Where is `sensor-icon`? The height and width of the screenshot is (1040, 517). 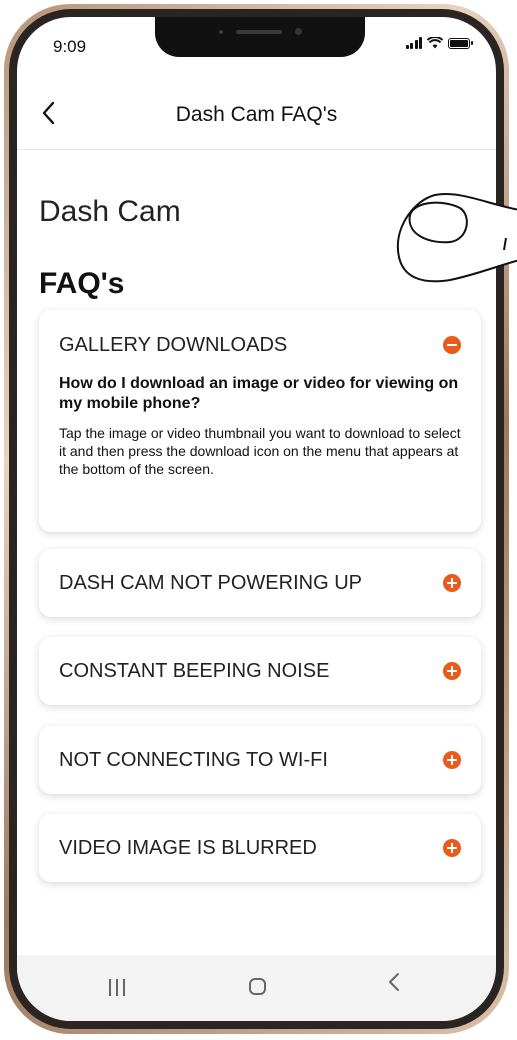
sensor-icon is located at coordinates (221, 32).